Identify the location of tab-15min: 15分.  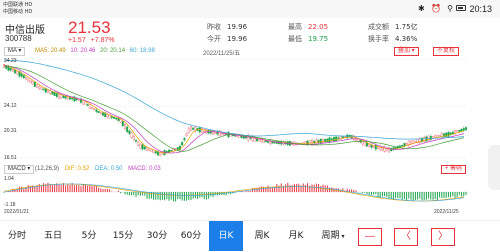
(123, 236).